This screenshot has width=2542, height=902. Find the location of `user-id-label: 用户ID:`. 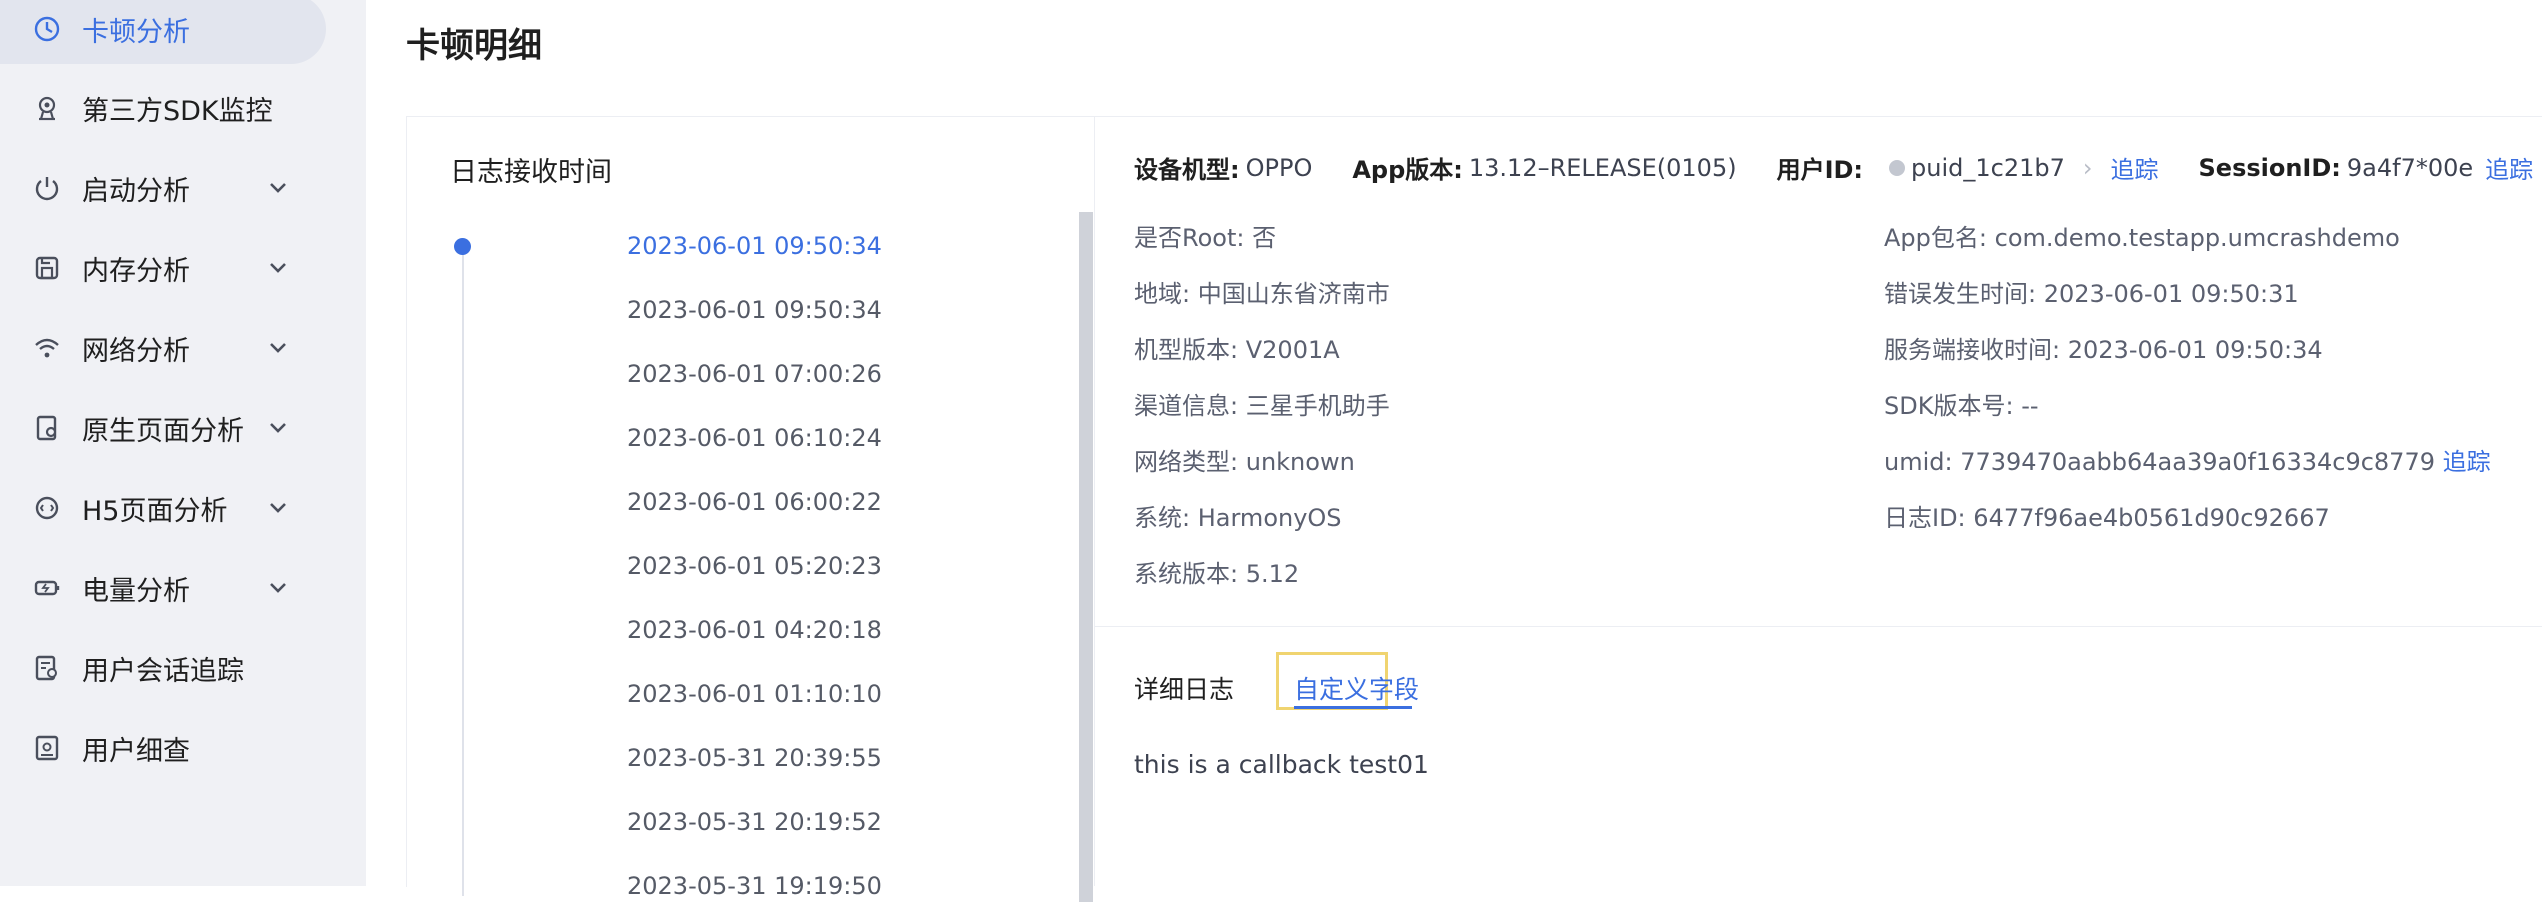

user-id-label: 用户ID: is located at coordinates (1820, 170).